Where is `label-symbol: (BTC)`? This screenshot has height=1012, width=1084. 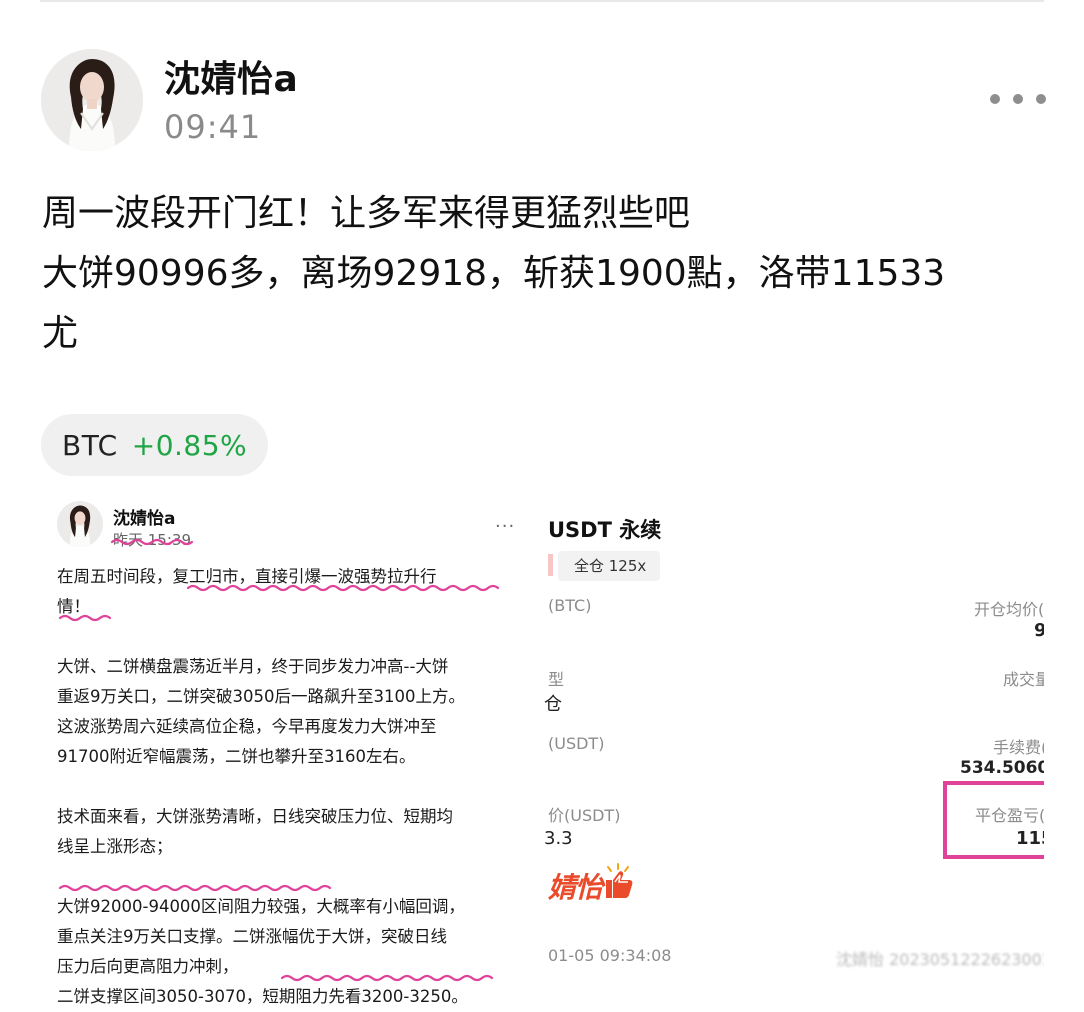
label-symbol: (BTC) is located at coordinates (570, 605).